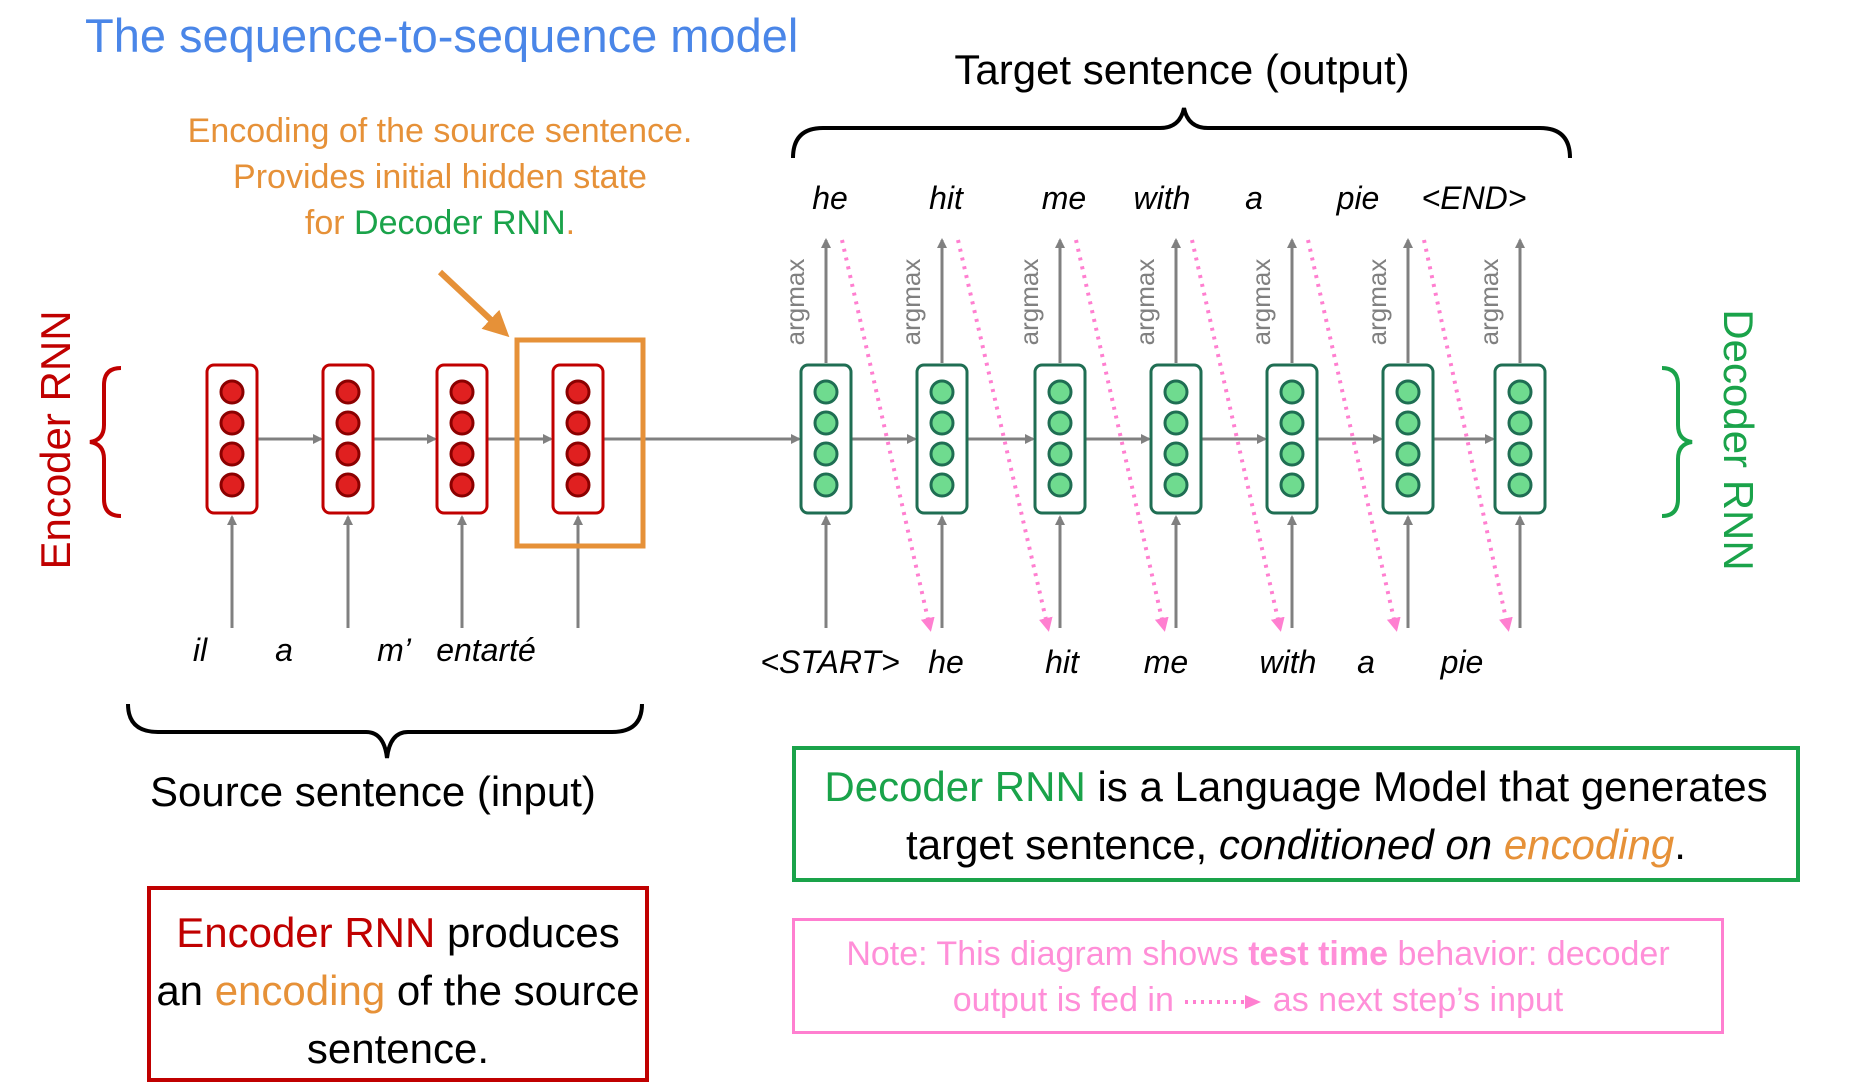 Image resolution: width=1874 pixels, height=1082 pixels. What do you see at coordinates (1288, 662) in the screenshot?
I see `decoder-input-word: with` at bounding box center [1288, 662].